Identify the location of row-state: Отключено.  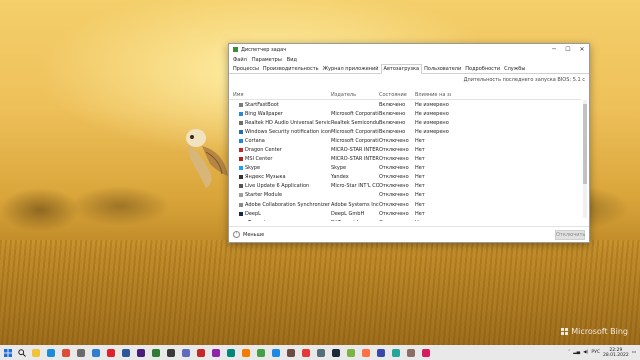
(397, 220).